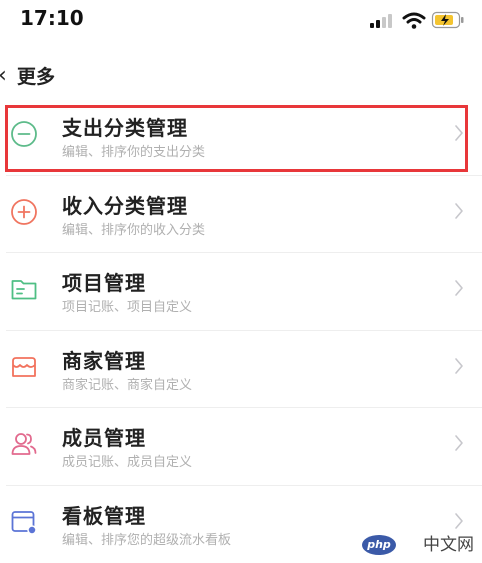 Image resolution: width=482 pixels, height=563 pixels. Describe the element at coordinates (241, 75) in the screenshot. I see `nav-bar: ‹ 更多` at that location.